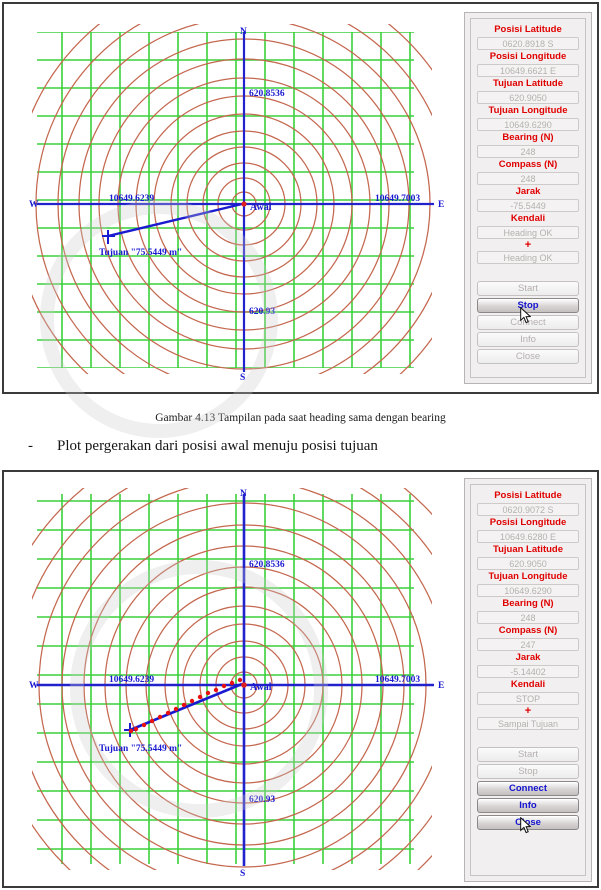 The height and width of the screenshot is (890, 601). What do you see at coordinates (528, 671) in the screenshot?
I see `field-value-jarak-2: -5.14402` at bounding box center [528, 671].